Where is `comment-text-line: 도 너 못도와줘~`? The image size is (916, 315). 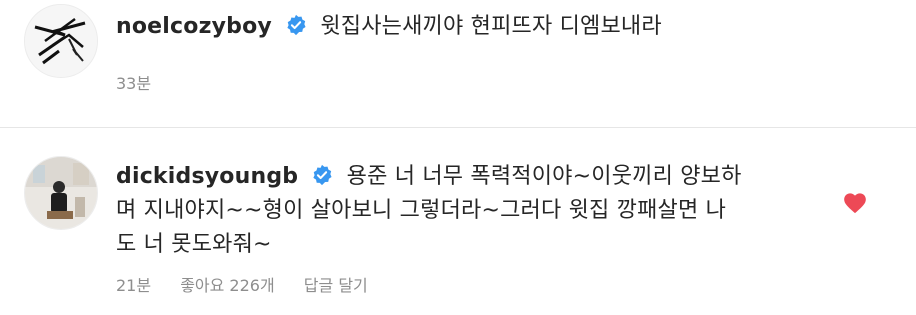
comment-text-line: 도 너 못도와줘~ is located at coordinates (194, 244).